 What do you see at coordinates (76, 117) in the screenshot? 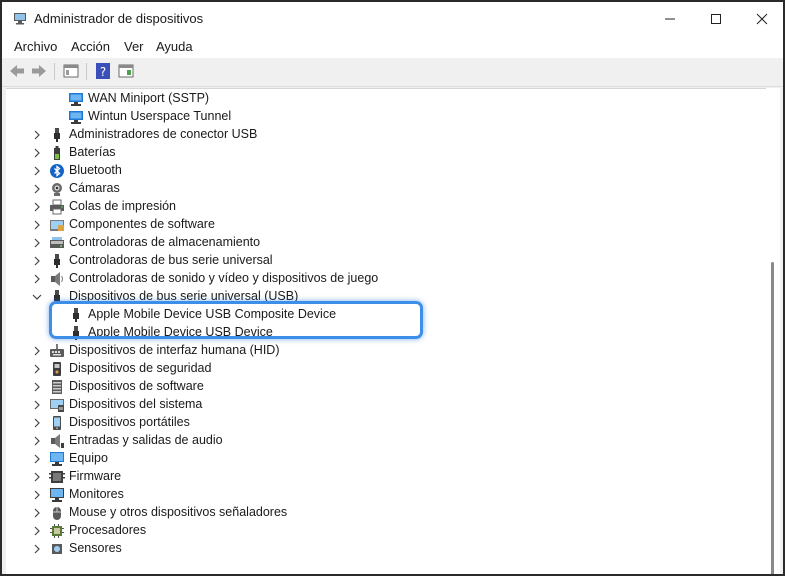
I see `network-adapter-icon` at bounding box center [76, 117].